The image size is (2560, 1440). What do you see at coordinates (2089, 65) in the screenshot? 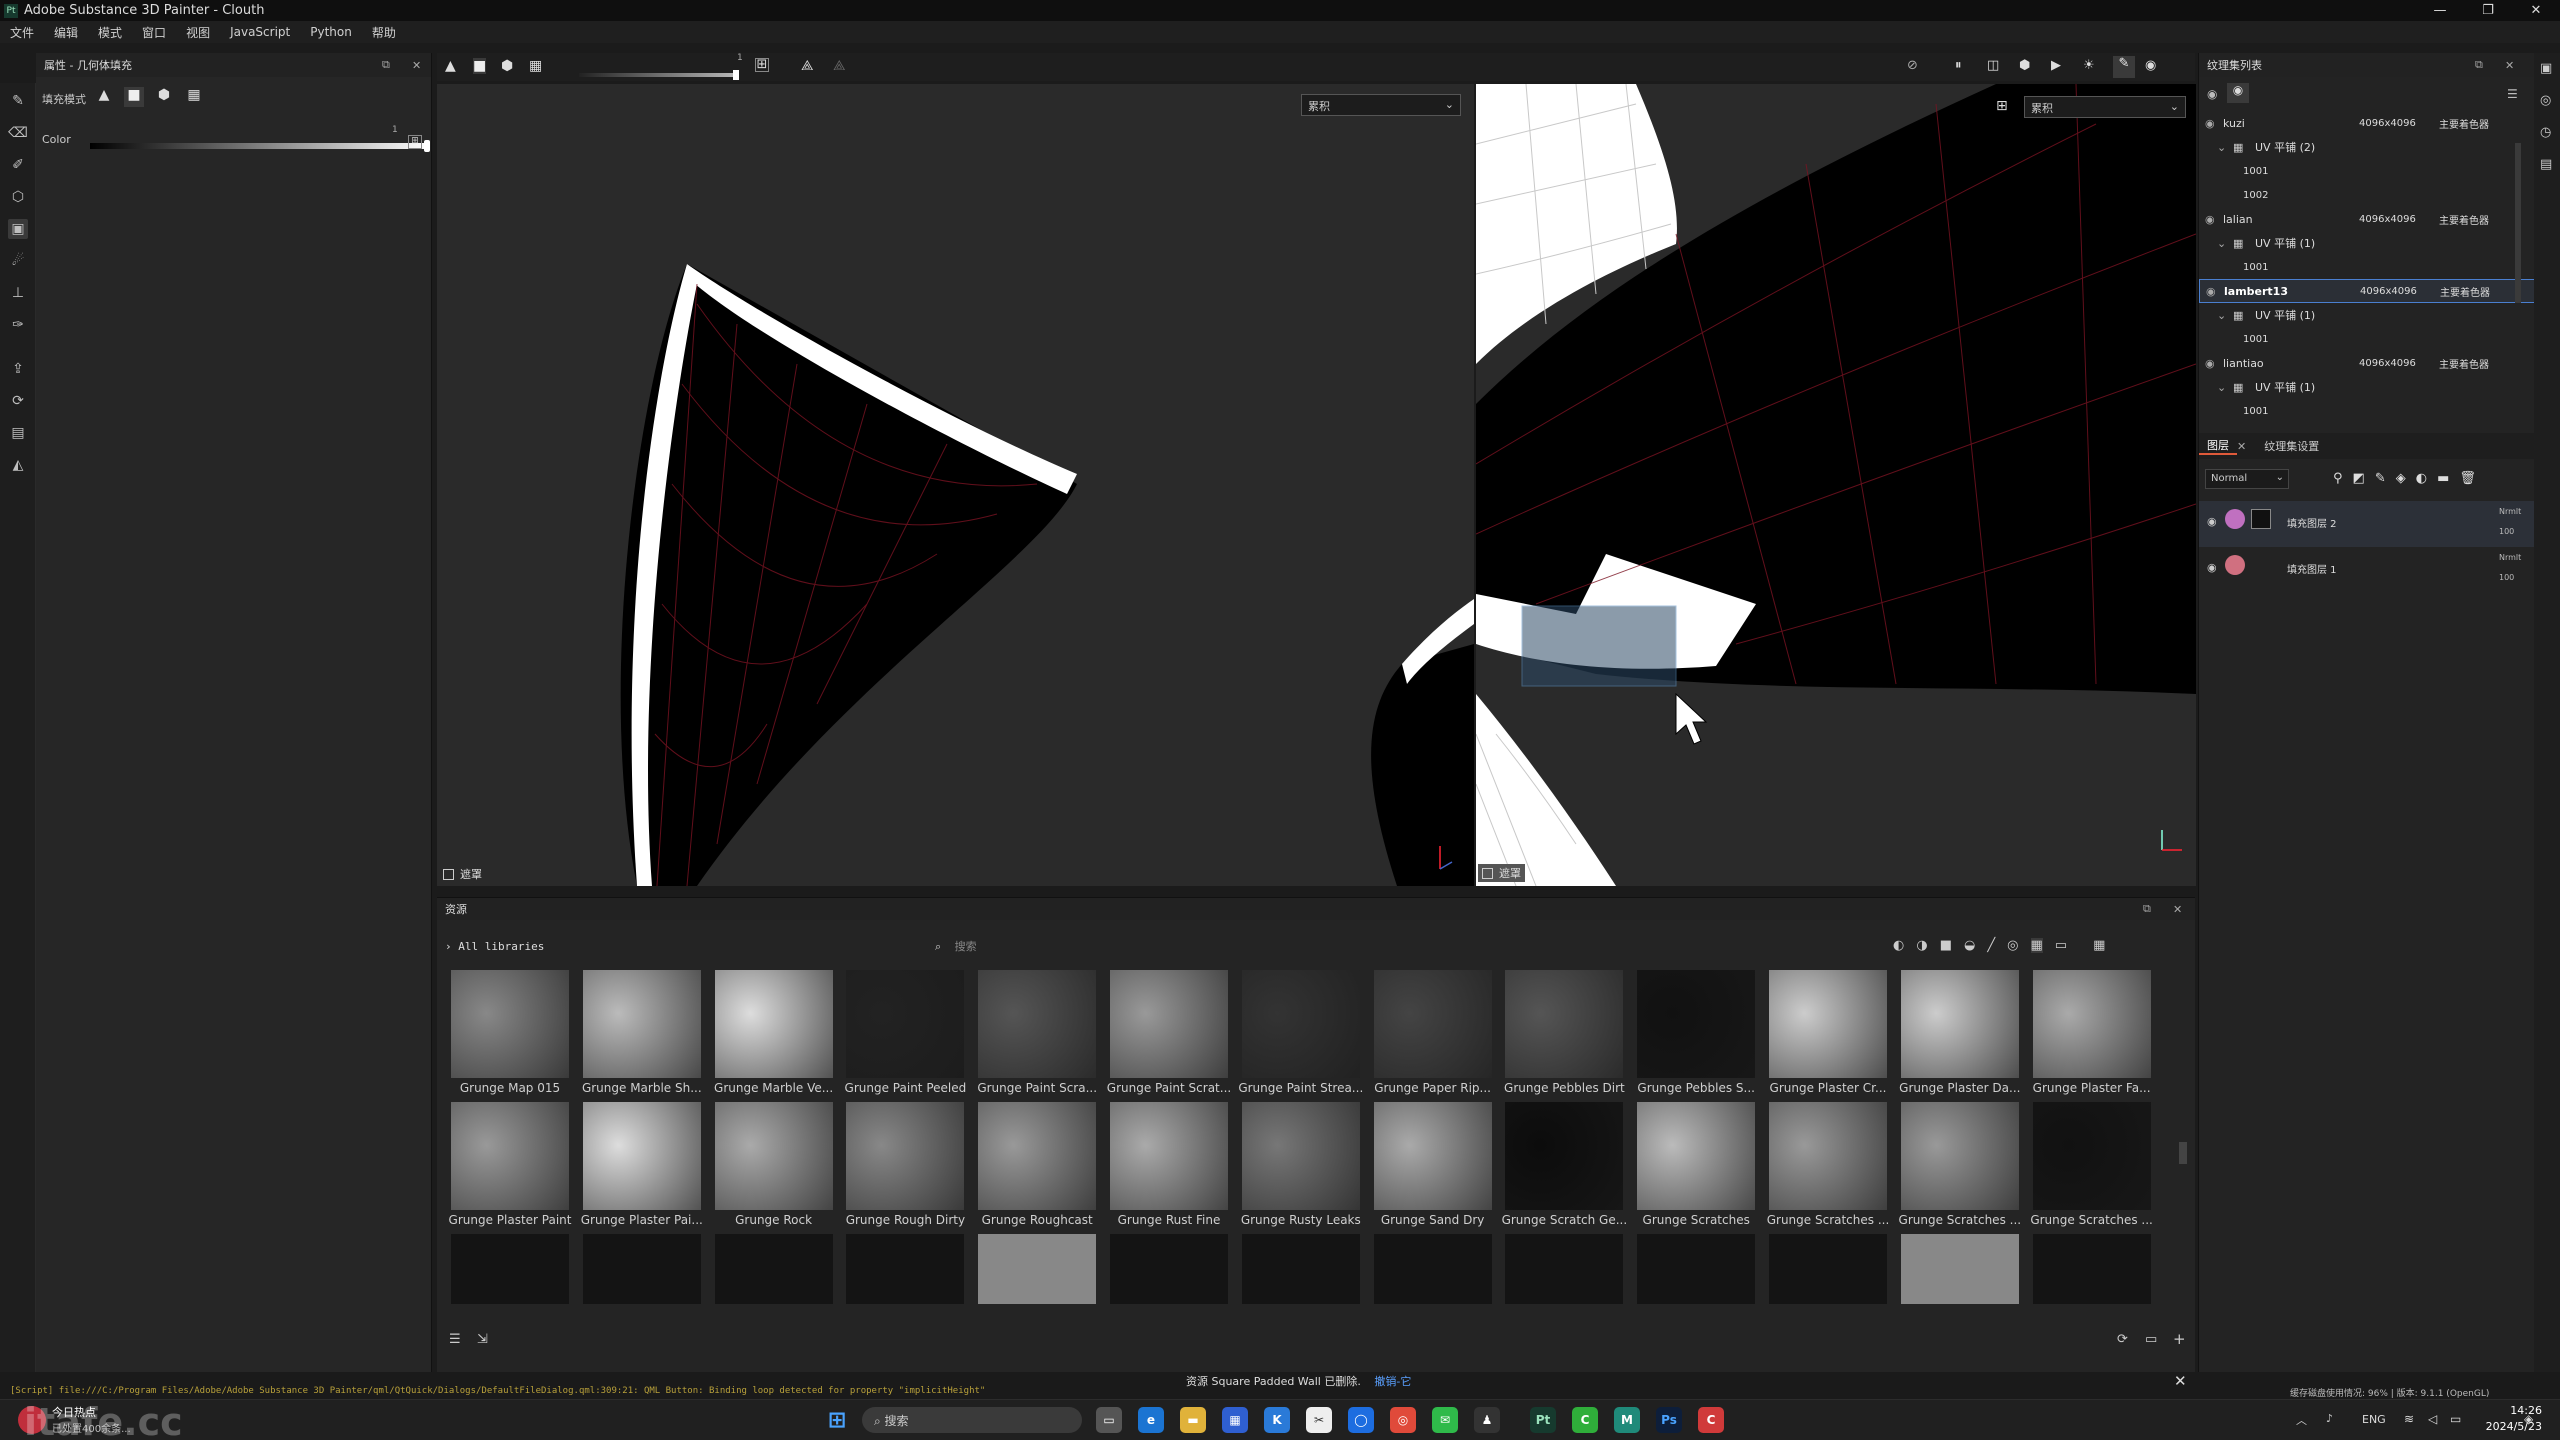
I see `light-icon: ☀` at bounding box center [2089, 65].